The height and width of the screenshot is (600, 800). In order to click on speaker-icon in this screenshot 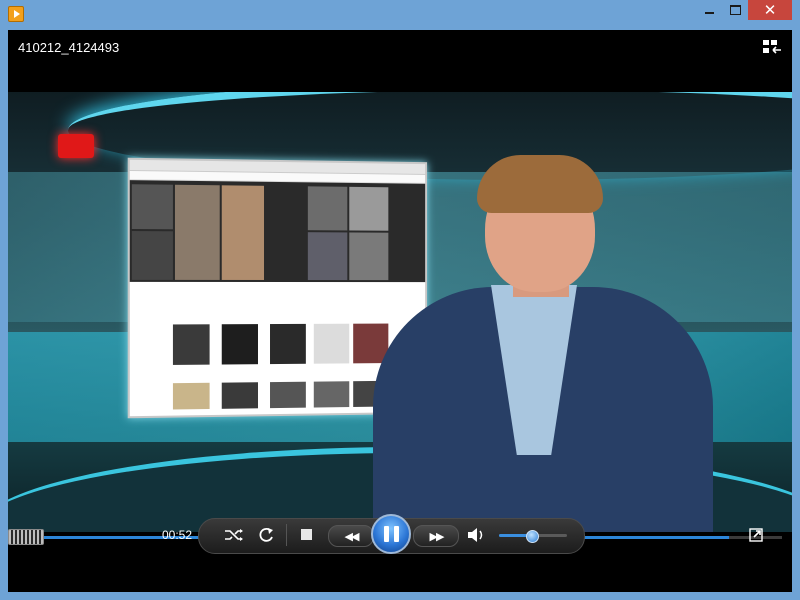, I will do `click(476, 535)`.